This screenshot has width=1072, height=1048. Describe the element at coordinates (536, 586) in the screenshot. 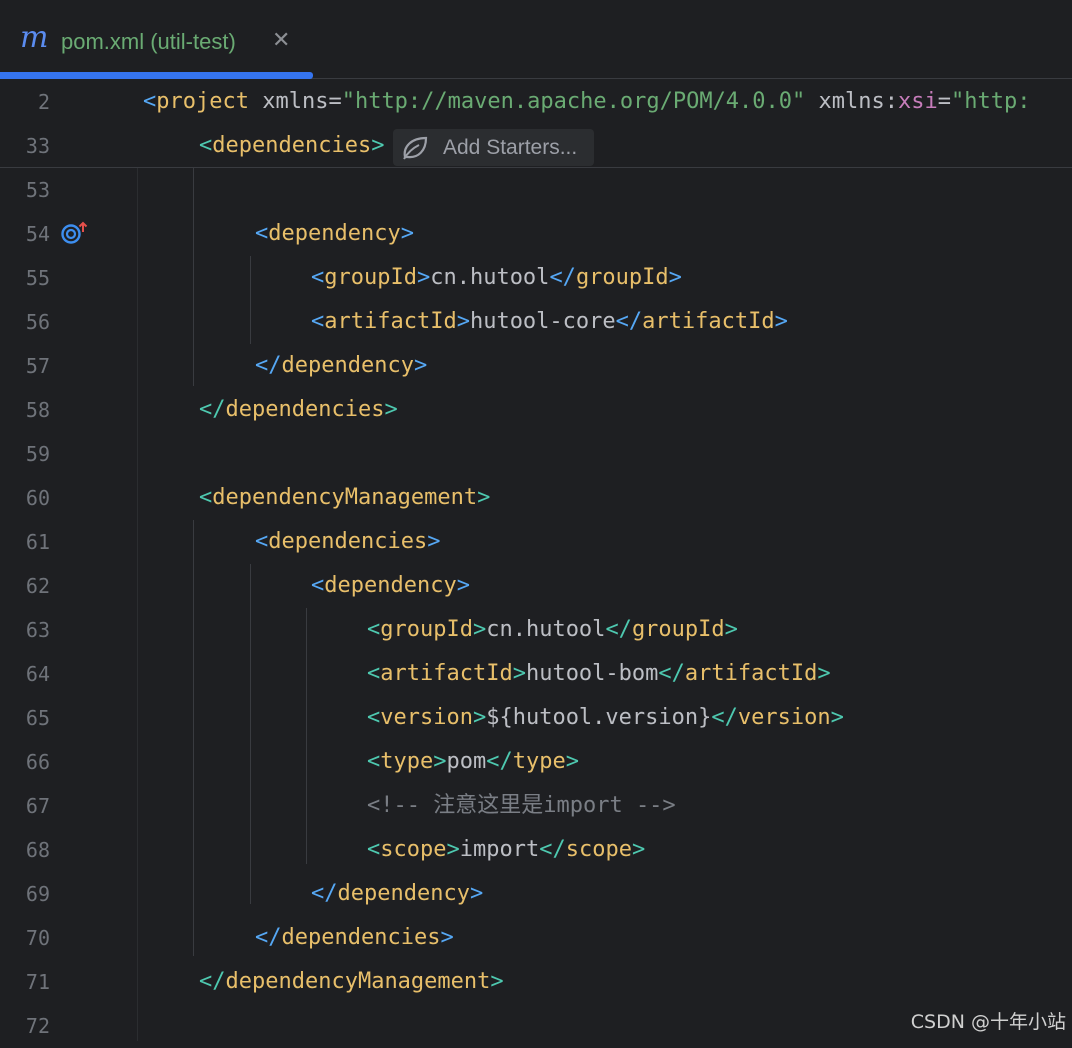

I see `code-line: 62 <dependency>` at that location.